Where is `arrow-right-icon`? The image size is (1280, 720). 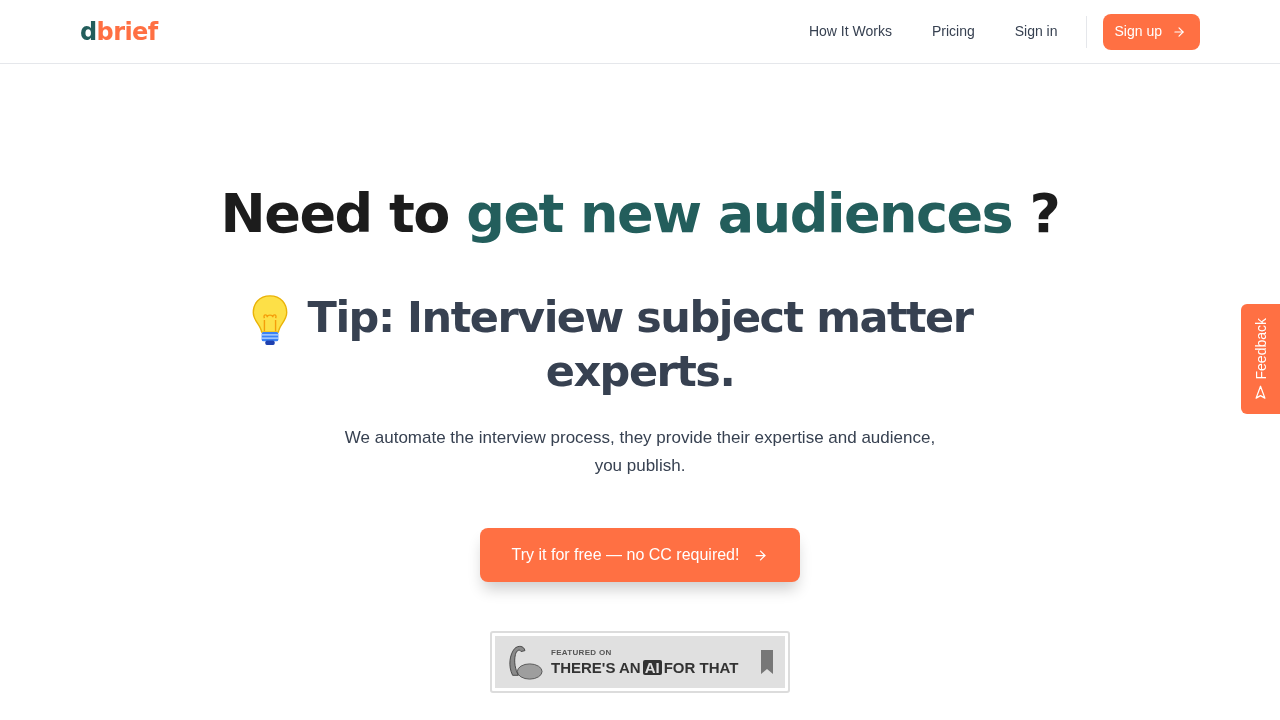 arrow-right-icon is located at coordinates (761, 555).